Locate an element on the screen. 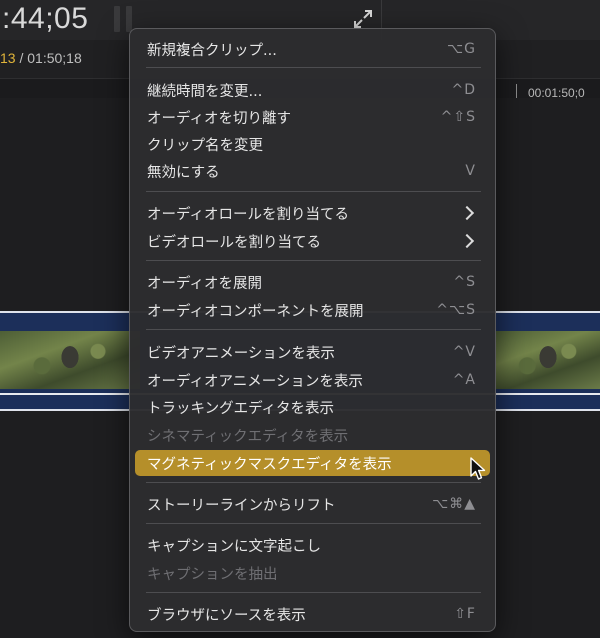 The image size is (600, 638). menu-item-shortcut: ^V is located at coordinates (464, 352).